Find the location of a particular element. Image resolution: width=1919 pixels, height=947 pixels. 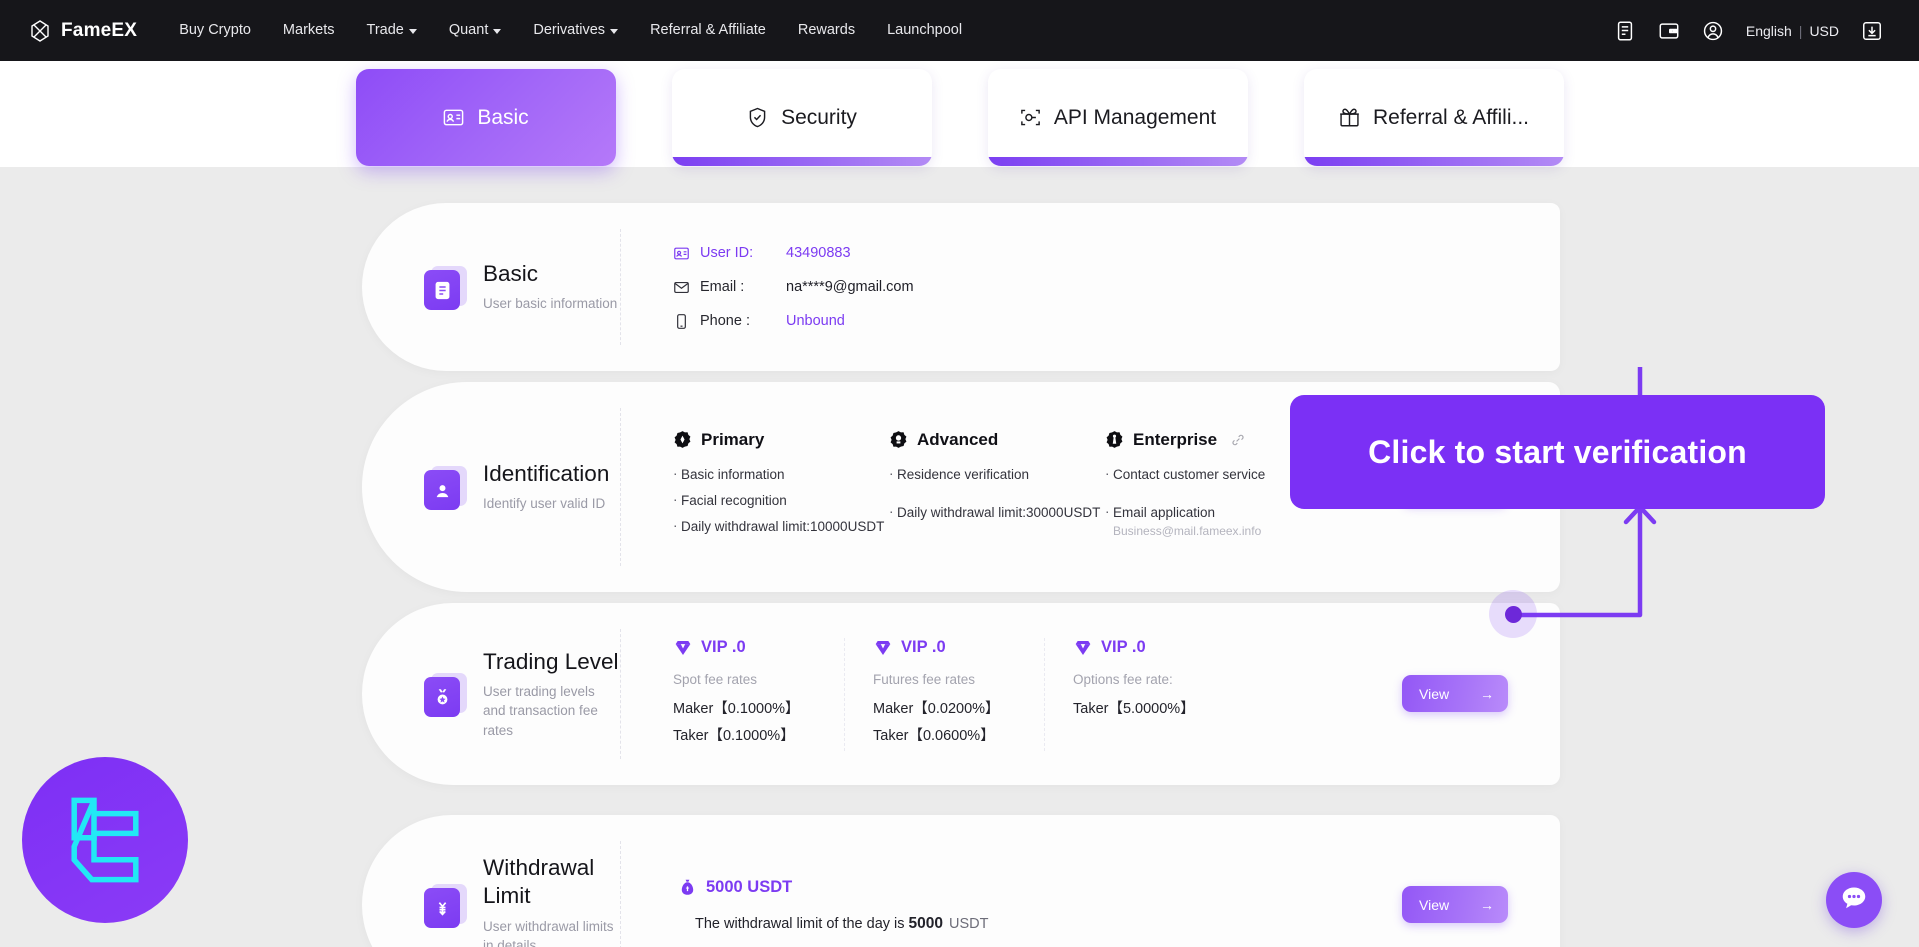

card-subtitle: User withdrawal limits in details is located at coordinates (548, 932).